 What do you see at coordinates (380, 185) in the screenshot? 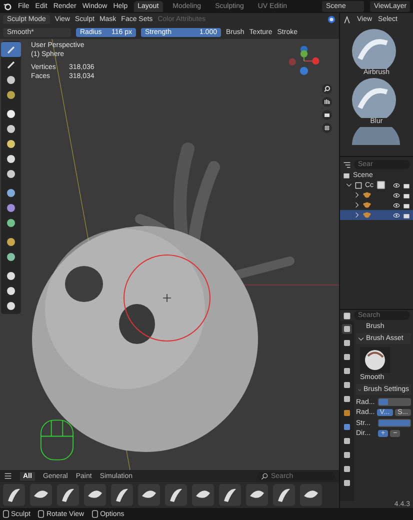
I see `checkbox` at bounding box center [380, 185].